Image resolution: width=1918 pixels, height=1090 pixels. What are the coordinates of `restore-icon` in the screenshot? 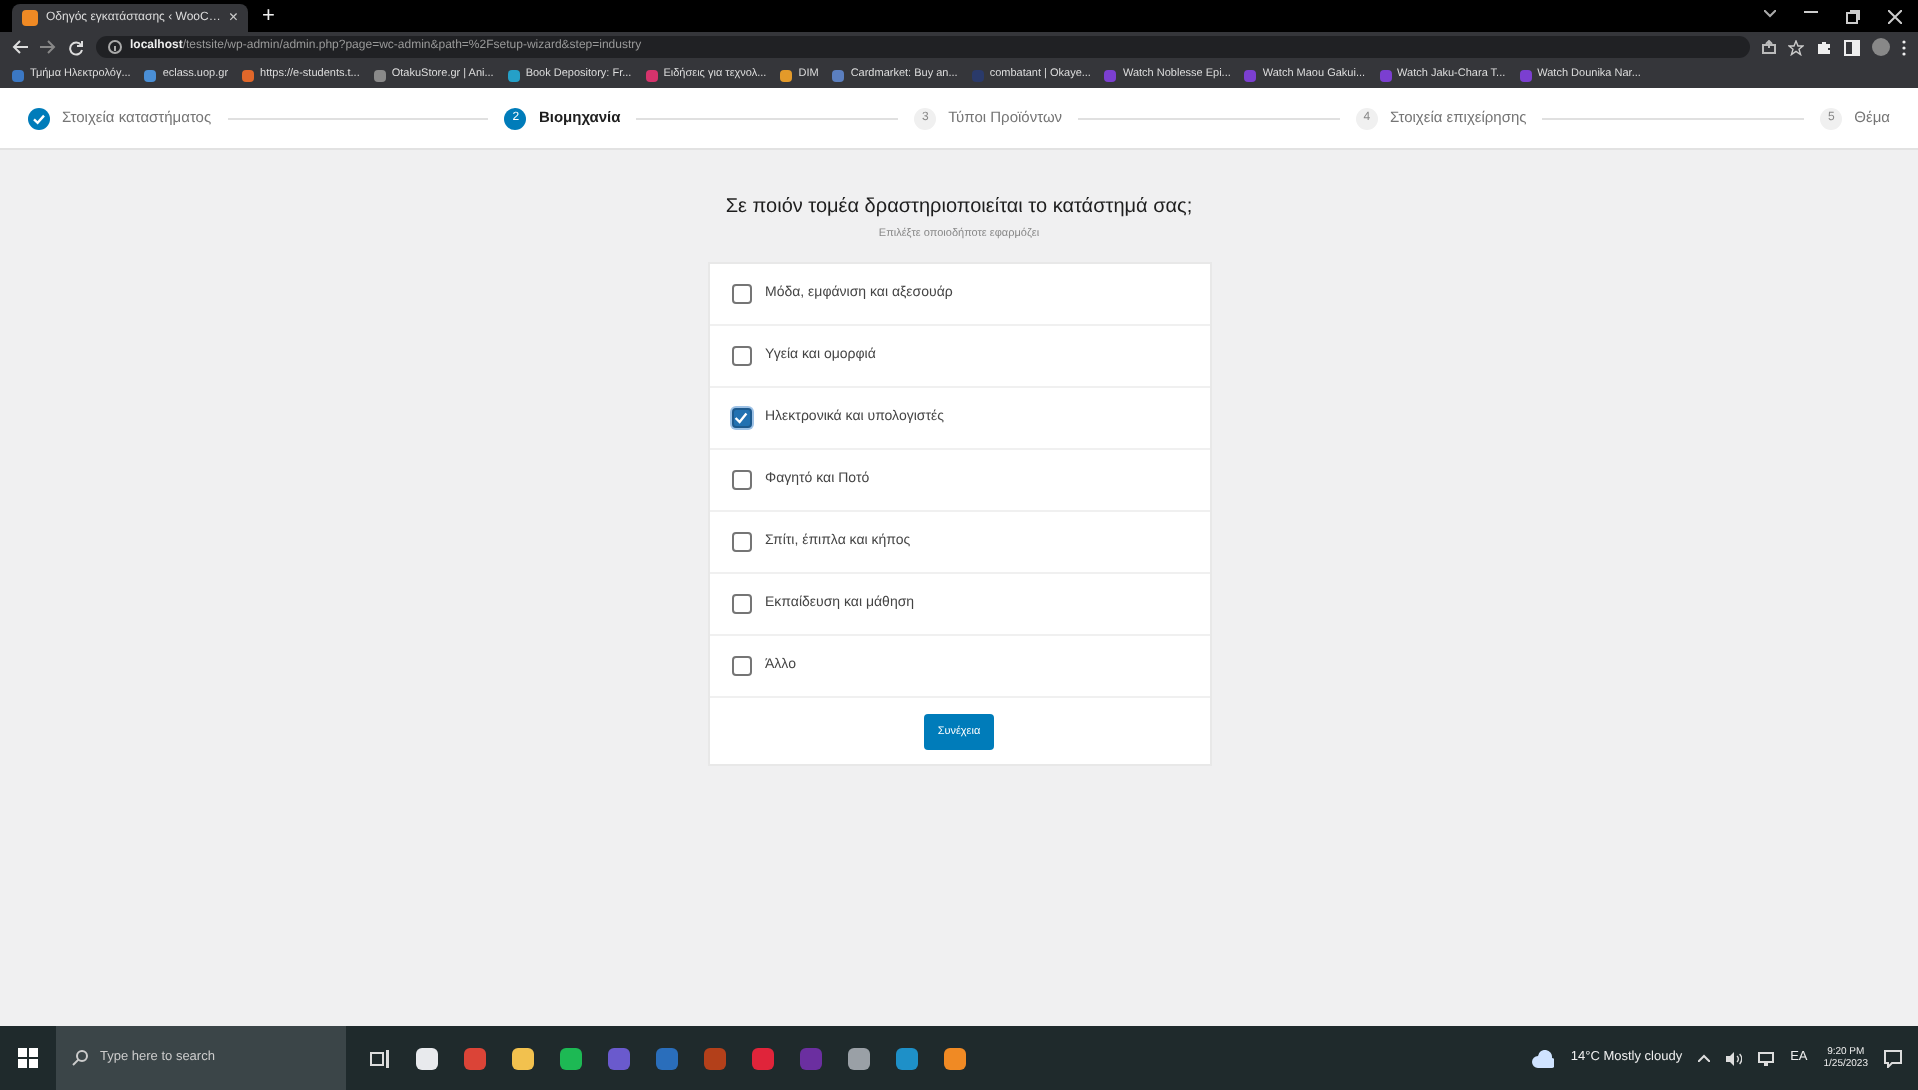 It's located at (1853, 16).